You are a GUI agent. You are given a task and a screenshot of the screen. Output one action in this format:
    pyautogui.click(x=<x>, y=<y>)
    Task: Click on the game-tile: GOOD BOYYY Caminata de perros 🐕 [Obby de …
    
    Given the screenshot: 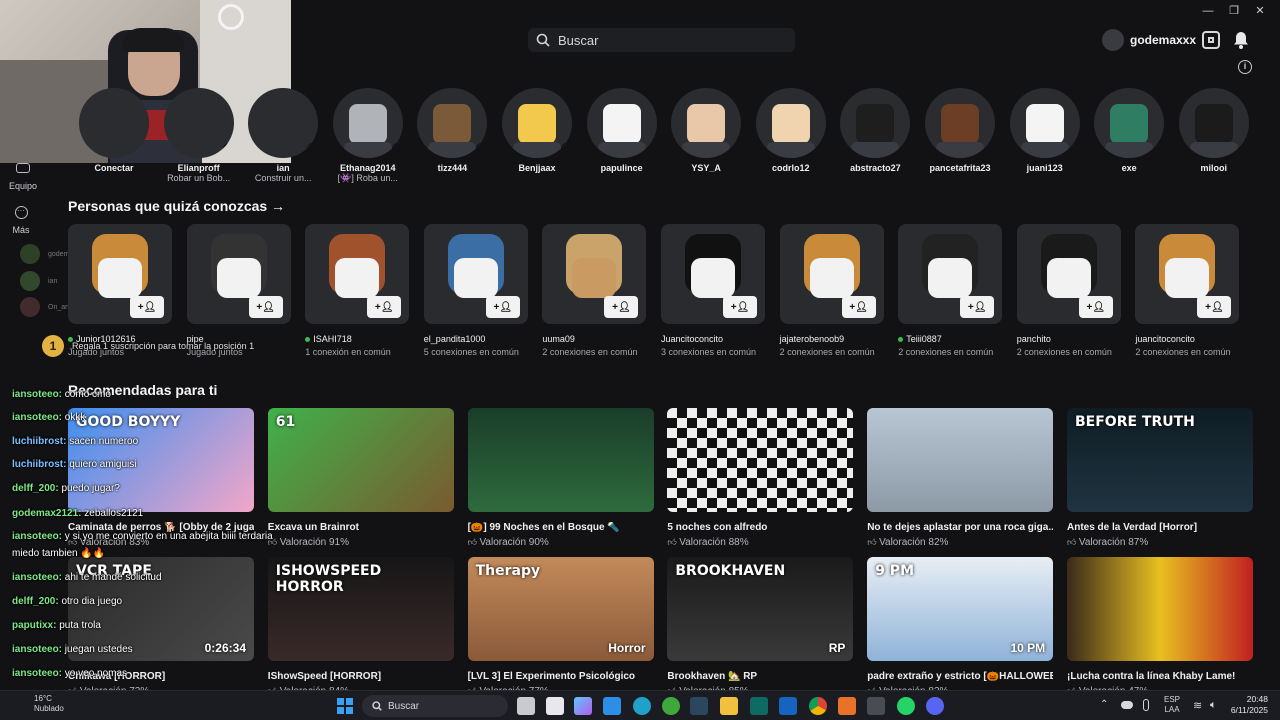 What is the action you would take?
    pyautogui.click(x=161, y=478)
    